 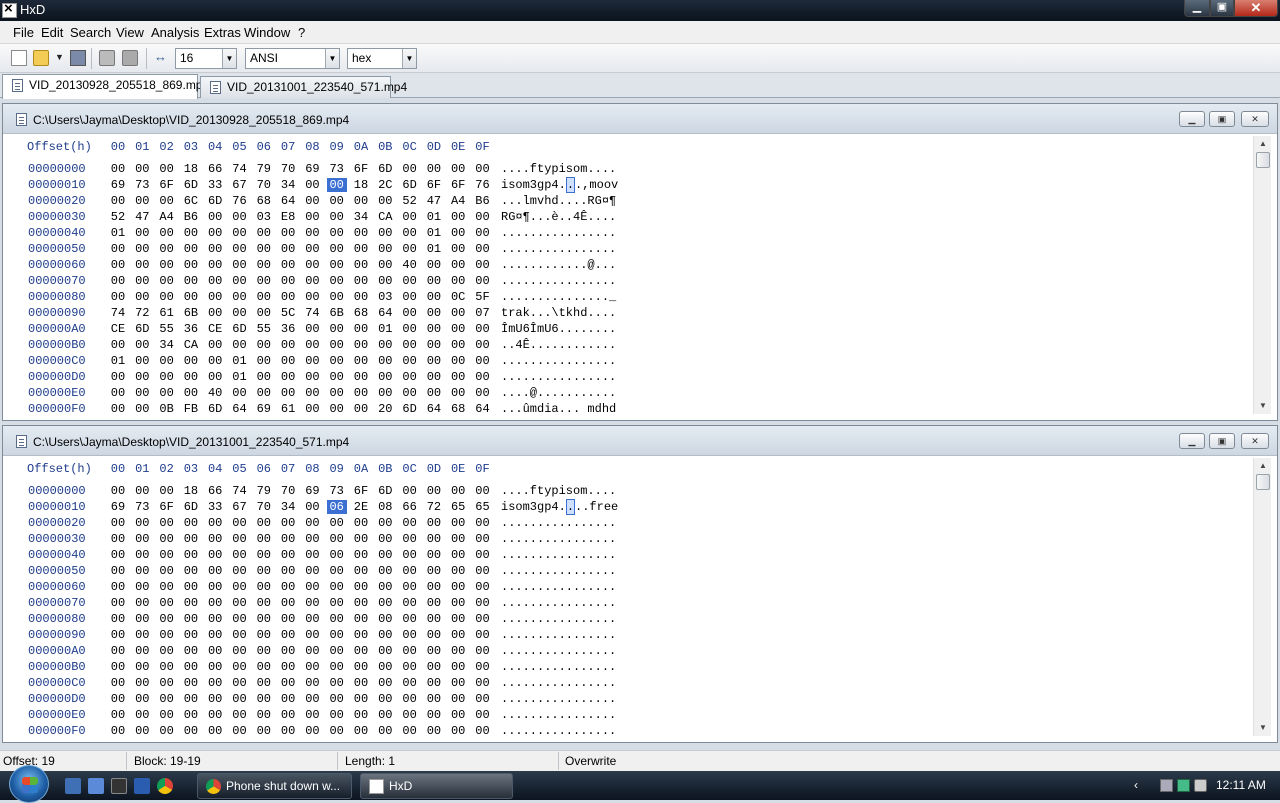 What do you see at coordinates (458, 201) in the screenshot?
I see `hex-byte: A4` at bounding box center [458, 201].